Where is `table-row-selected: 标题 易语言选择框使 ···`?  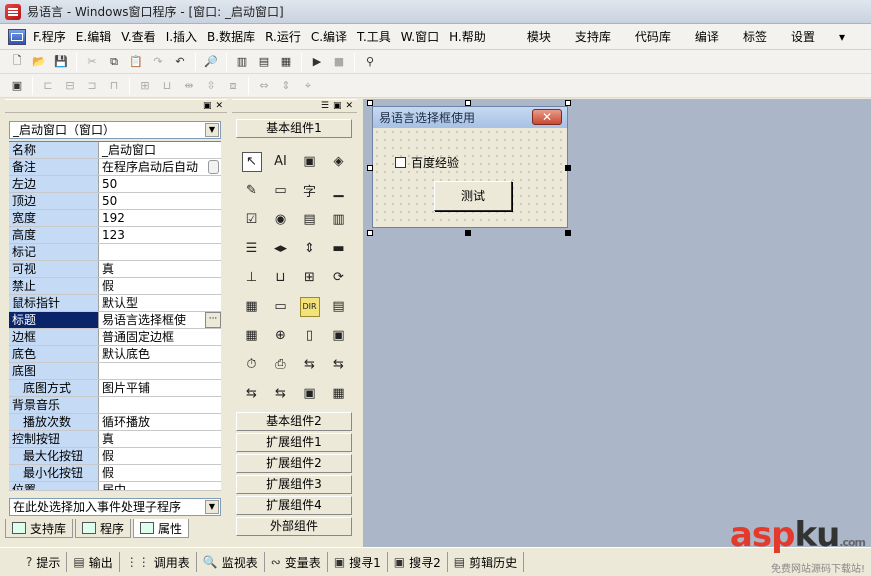 table-row-selected: 标题 易语言选择框使 ··· is located at coordinates (115, 320).